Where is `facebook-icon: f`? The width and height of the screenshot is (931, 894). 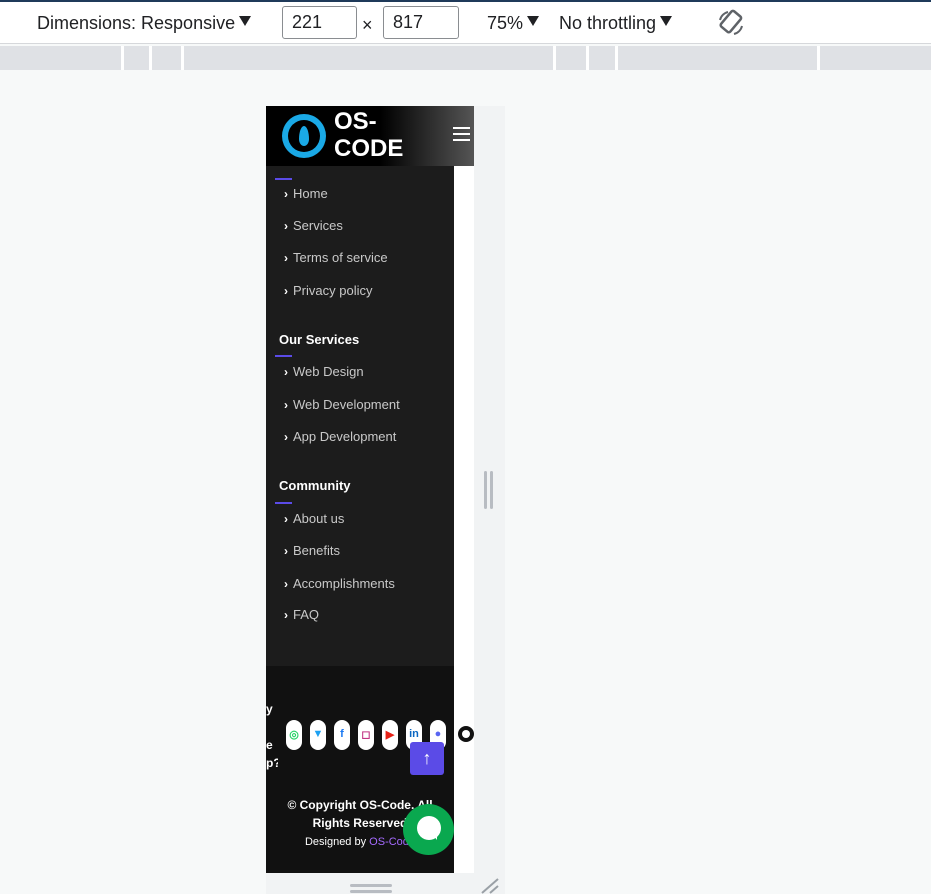 facebook-icon: f is located at coordinates (342, 735).